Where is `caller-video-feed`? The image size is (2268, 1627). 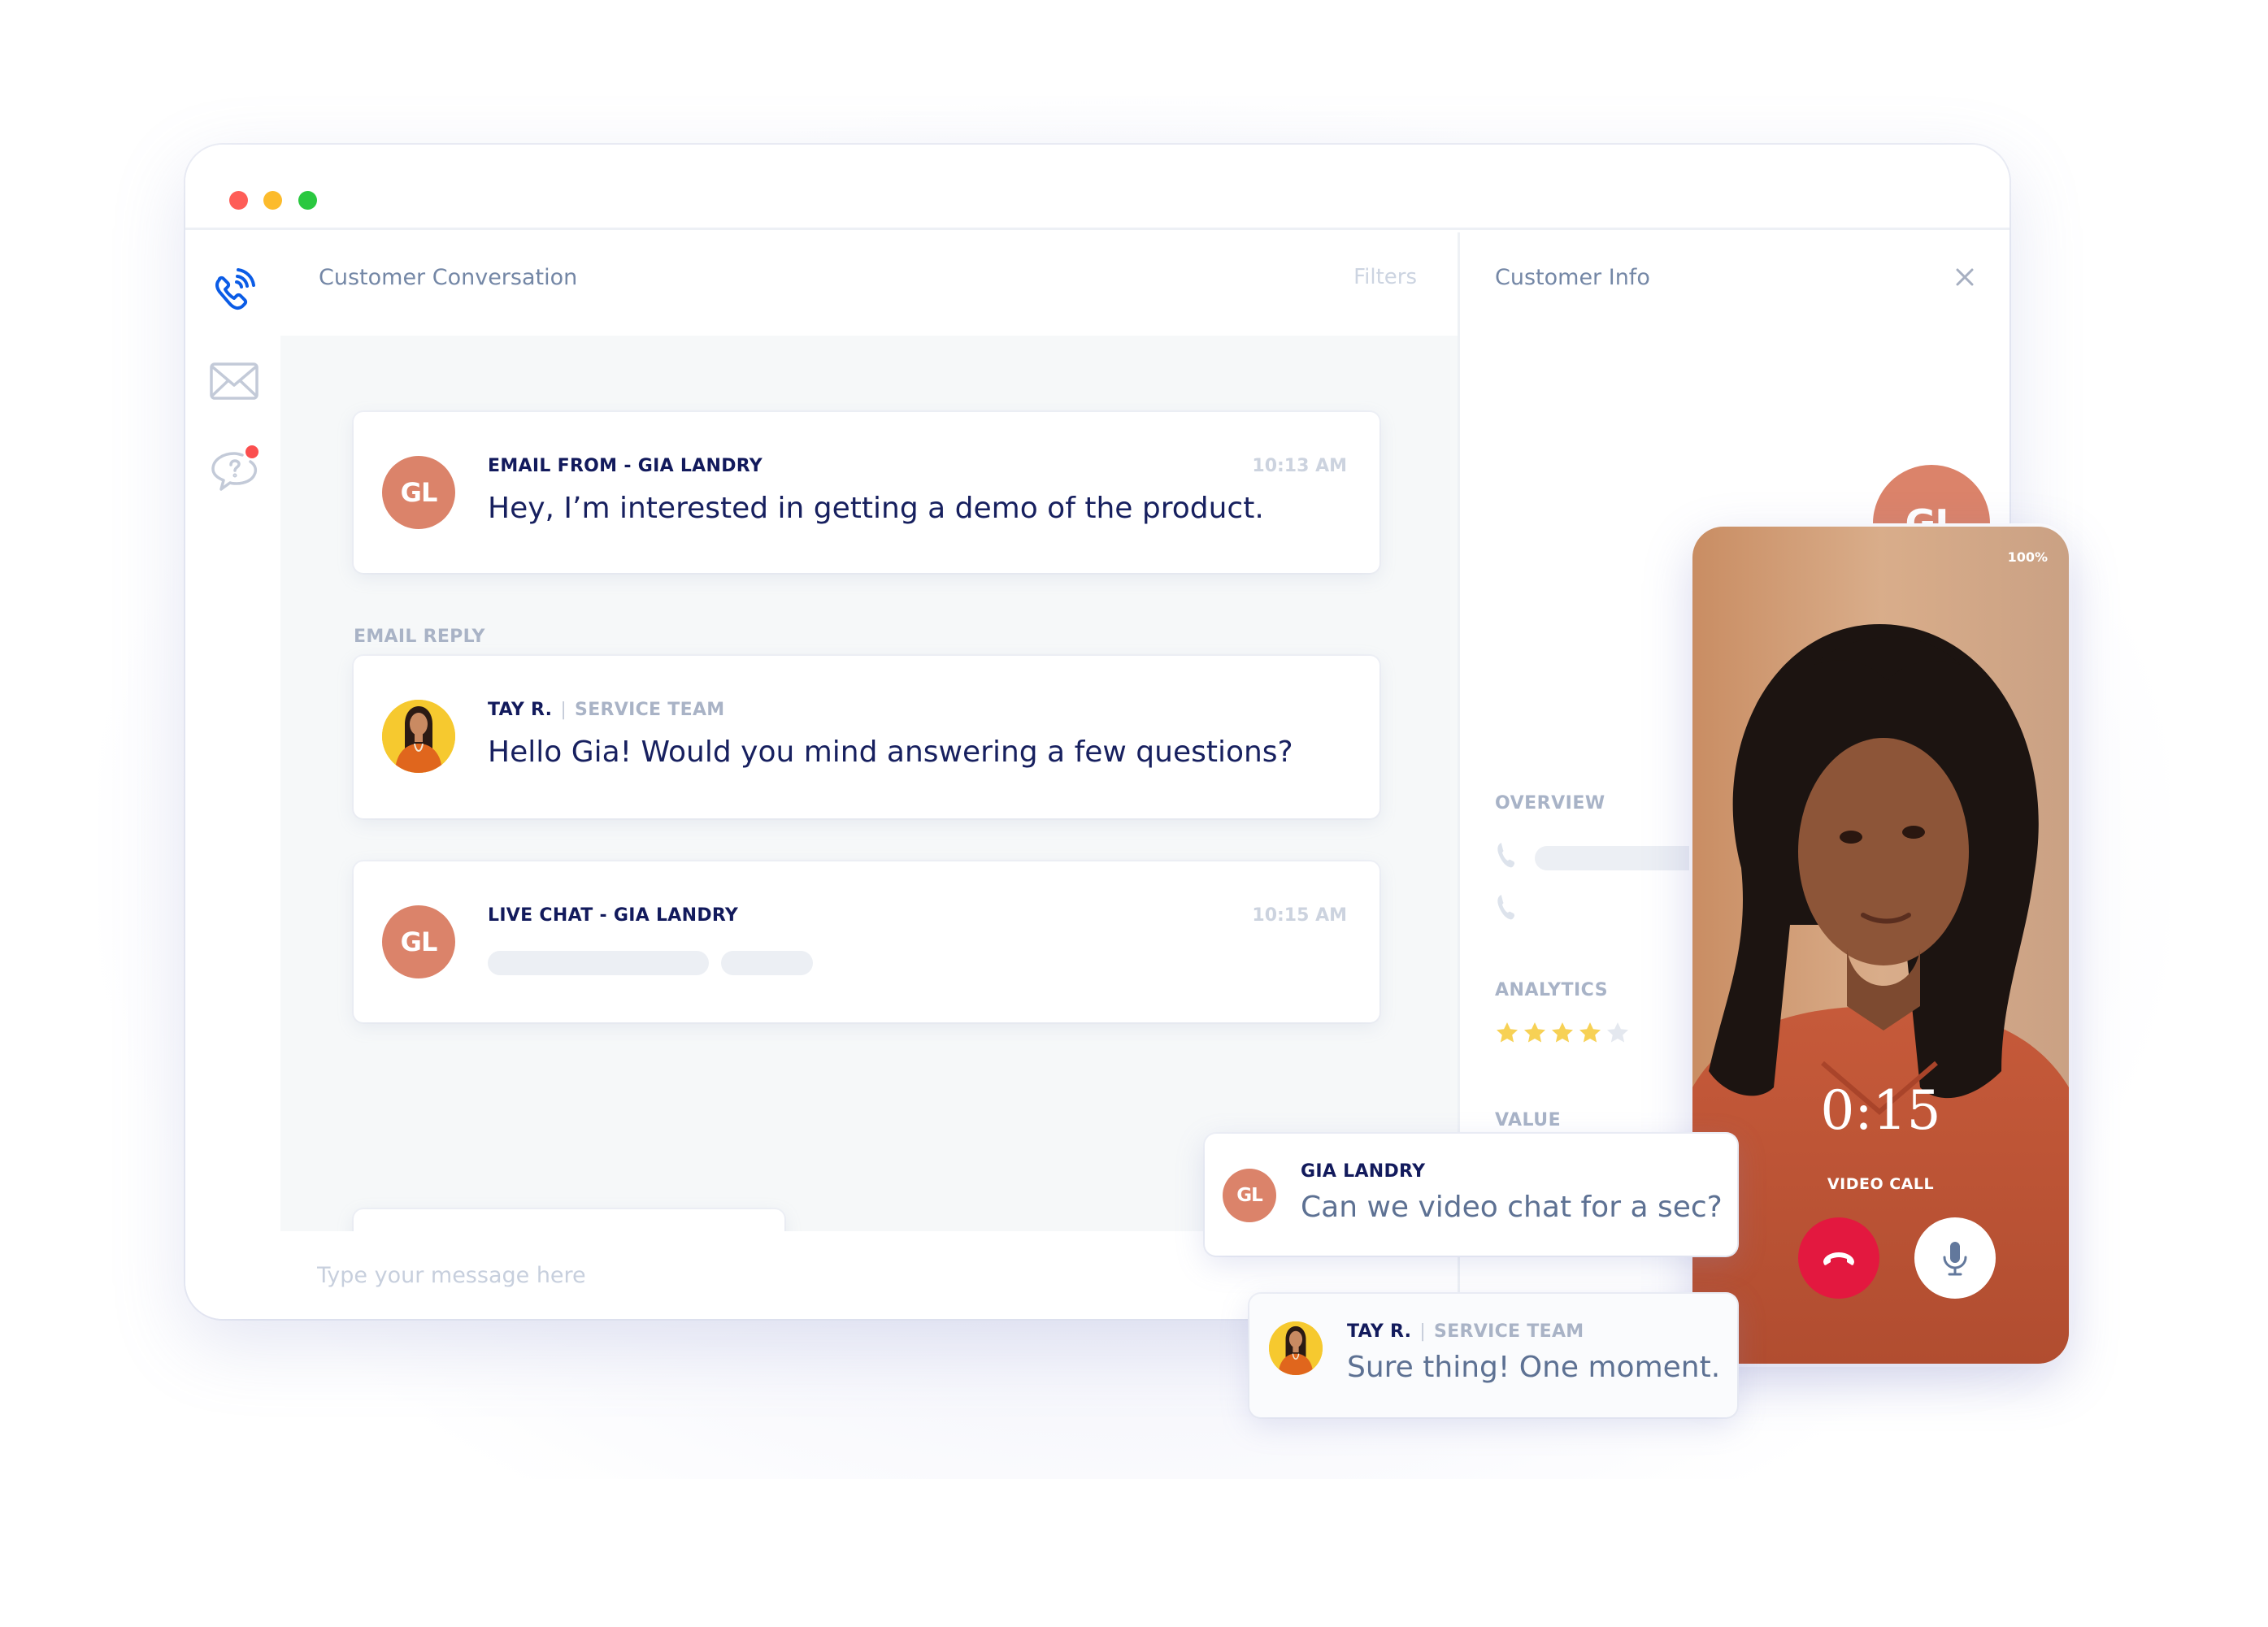
caller-video-feed is located at coordinates (1880, 945).